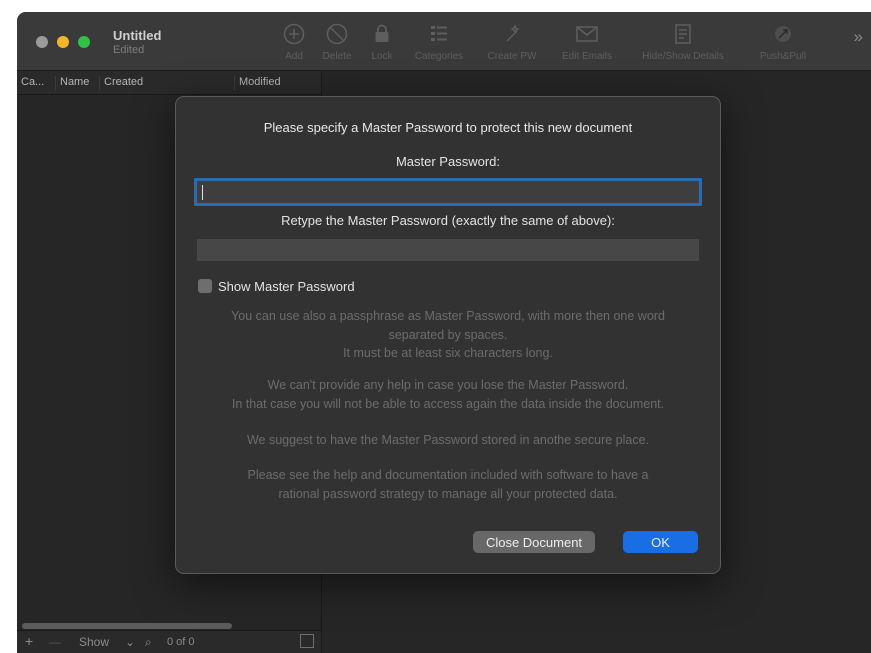  I want to click on toolbar-details-button: Hide/Show Details, so click(683, 42).